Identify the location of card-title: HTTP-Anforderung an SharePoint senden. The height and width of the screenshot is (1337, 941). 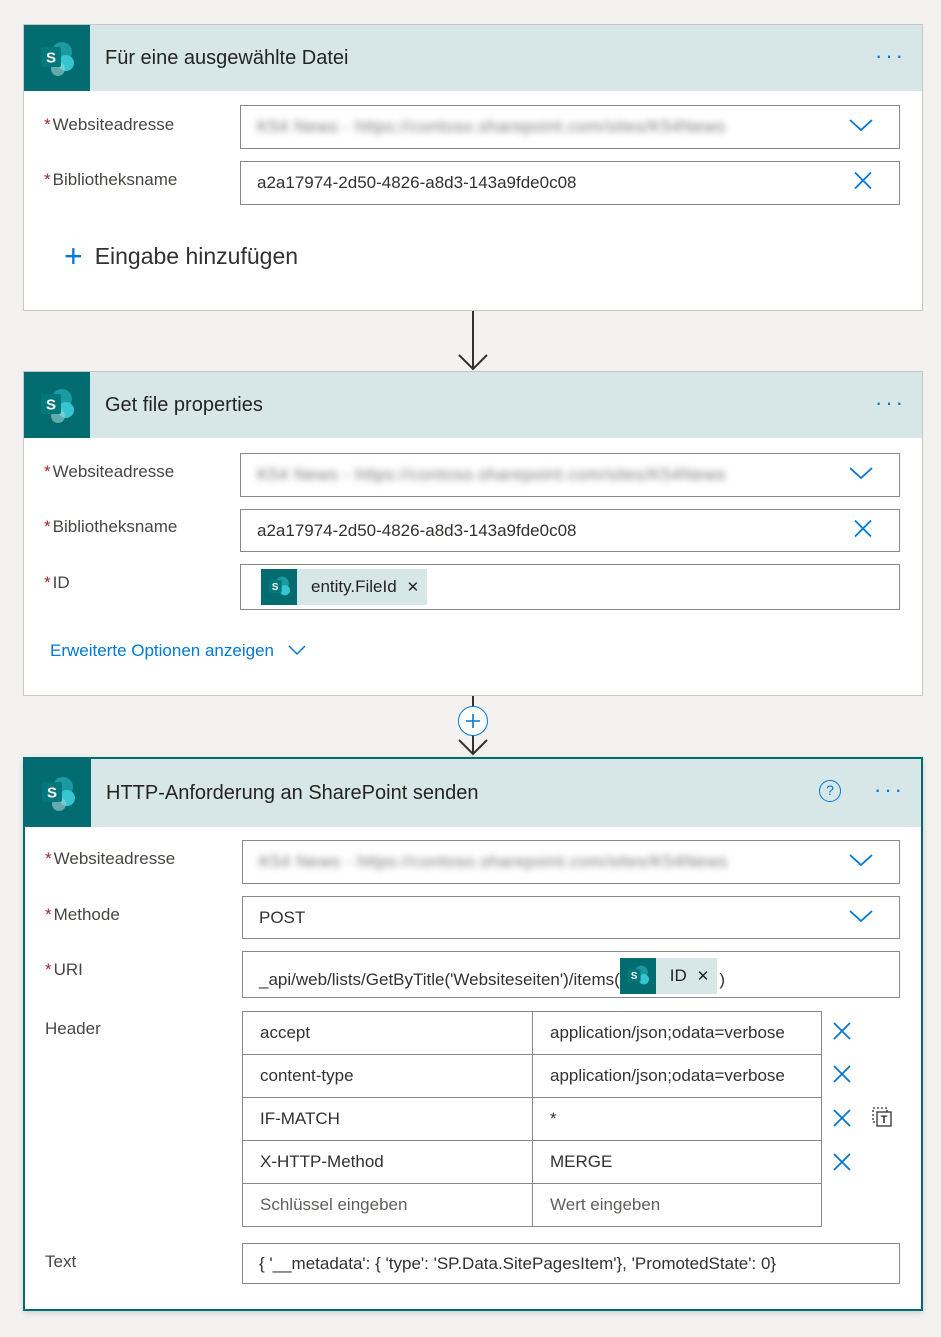
(292, 792).